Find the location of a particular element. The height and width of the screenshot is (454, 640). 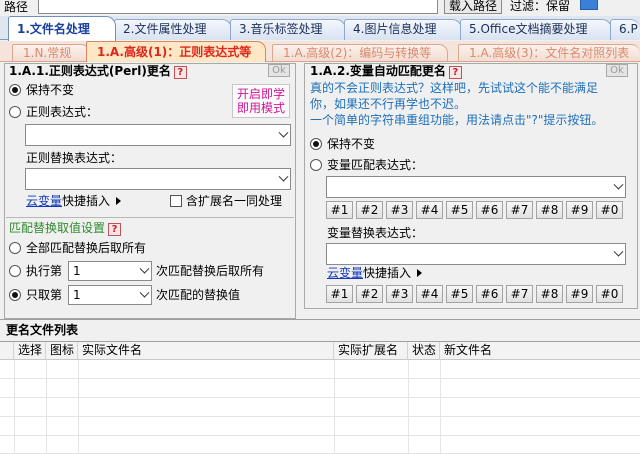

right-insert-row: 云变量快捷插入 is located at coordinates (375, 273).